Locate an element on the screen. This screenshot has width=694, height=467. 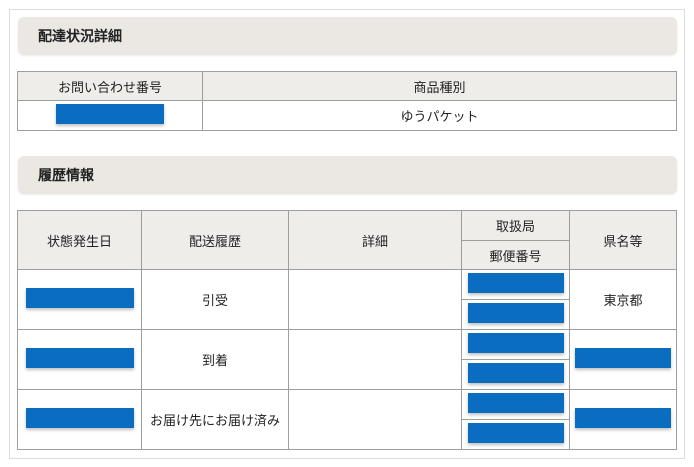
redacted-tracking-number is located at coordinates (110, 113).